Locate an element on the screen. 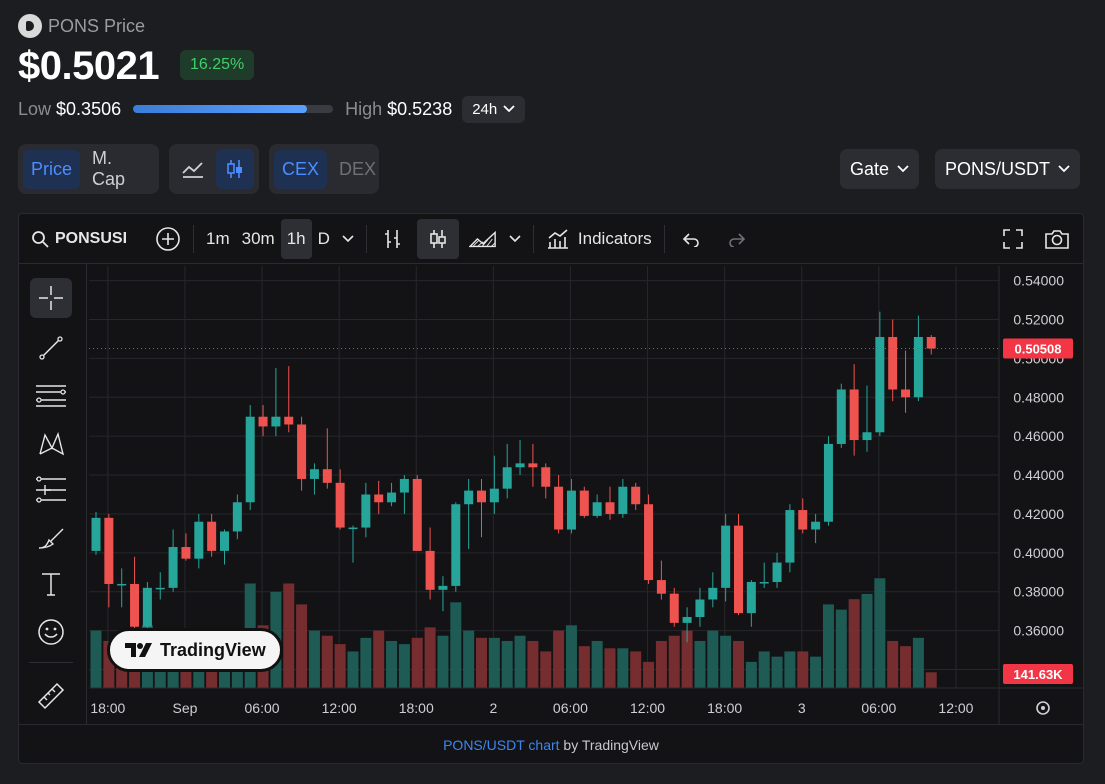 The height and width of the screenshot is (784, 1105). attribution-suffix: by TradingView is located at coordinates (609, 744).